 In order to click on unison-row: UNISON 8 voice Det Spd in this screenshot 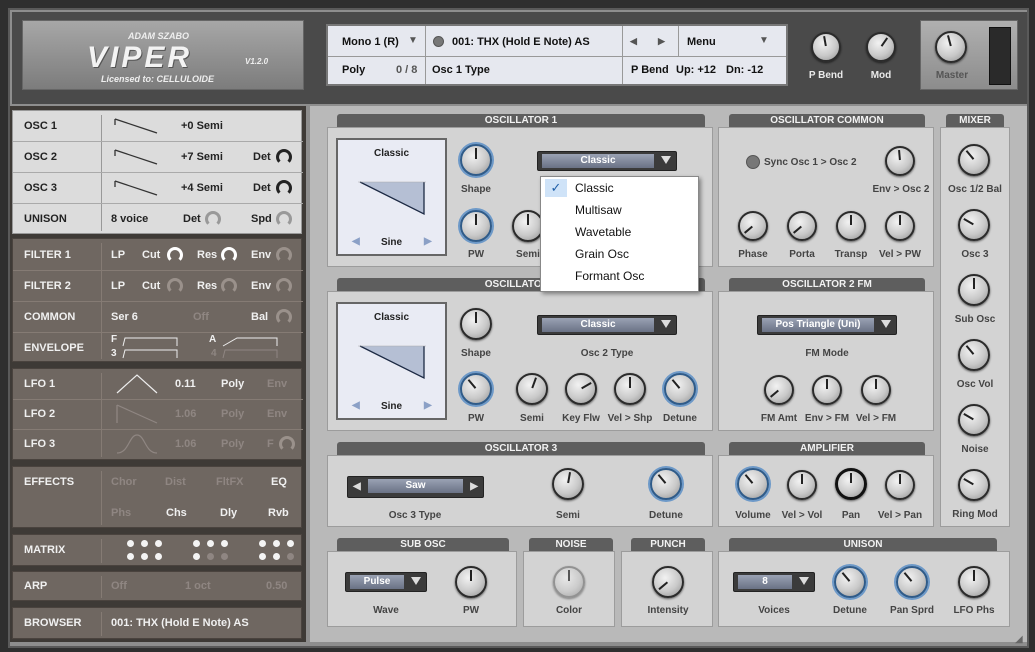, I will do `click(158, 219)`.